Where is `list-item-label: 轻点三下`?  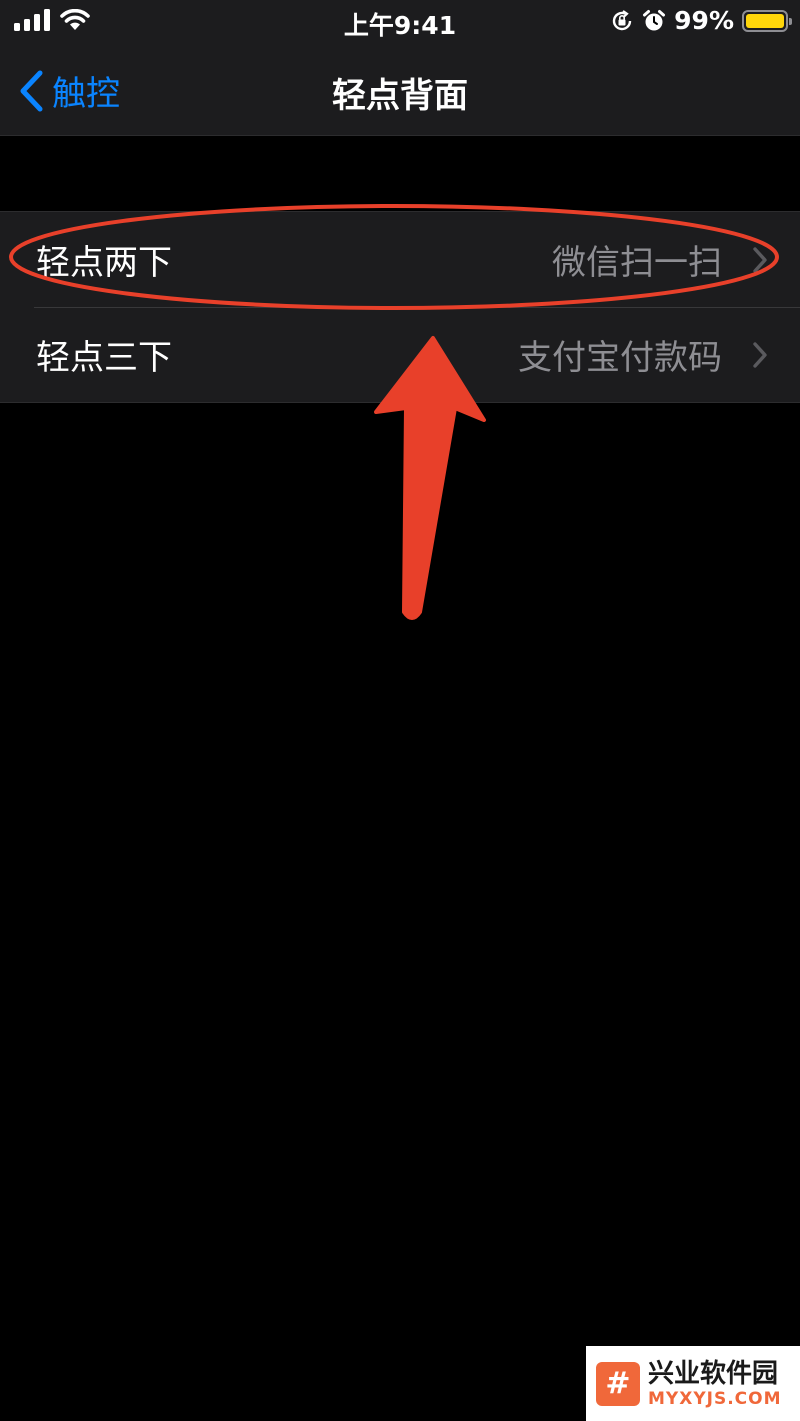
list-item-label: 轻点三下 is located at coordinates (104, 358).